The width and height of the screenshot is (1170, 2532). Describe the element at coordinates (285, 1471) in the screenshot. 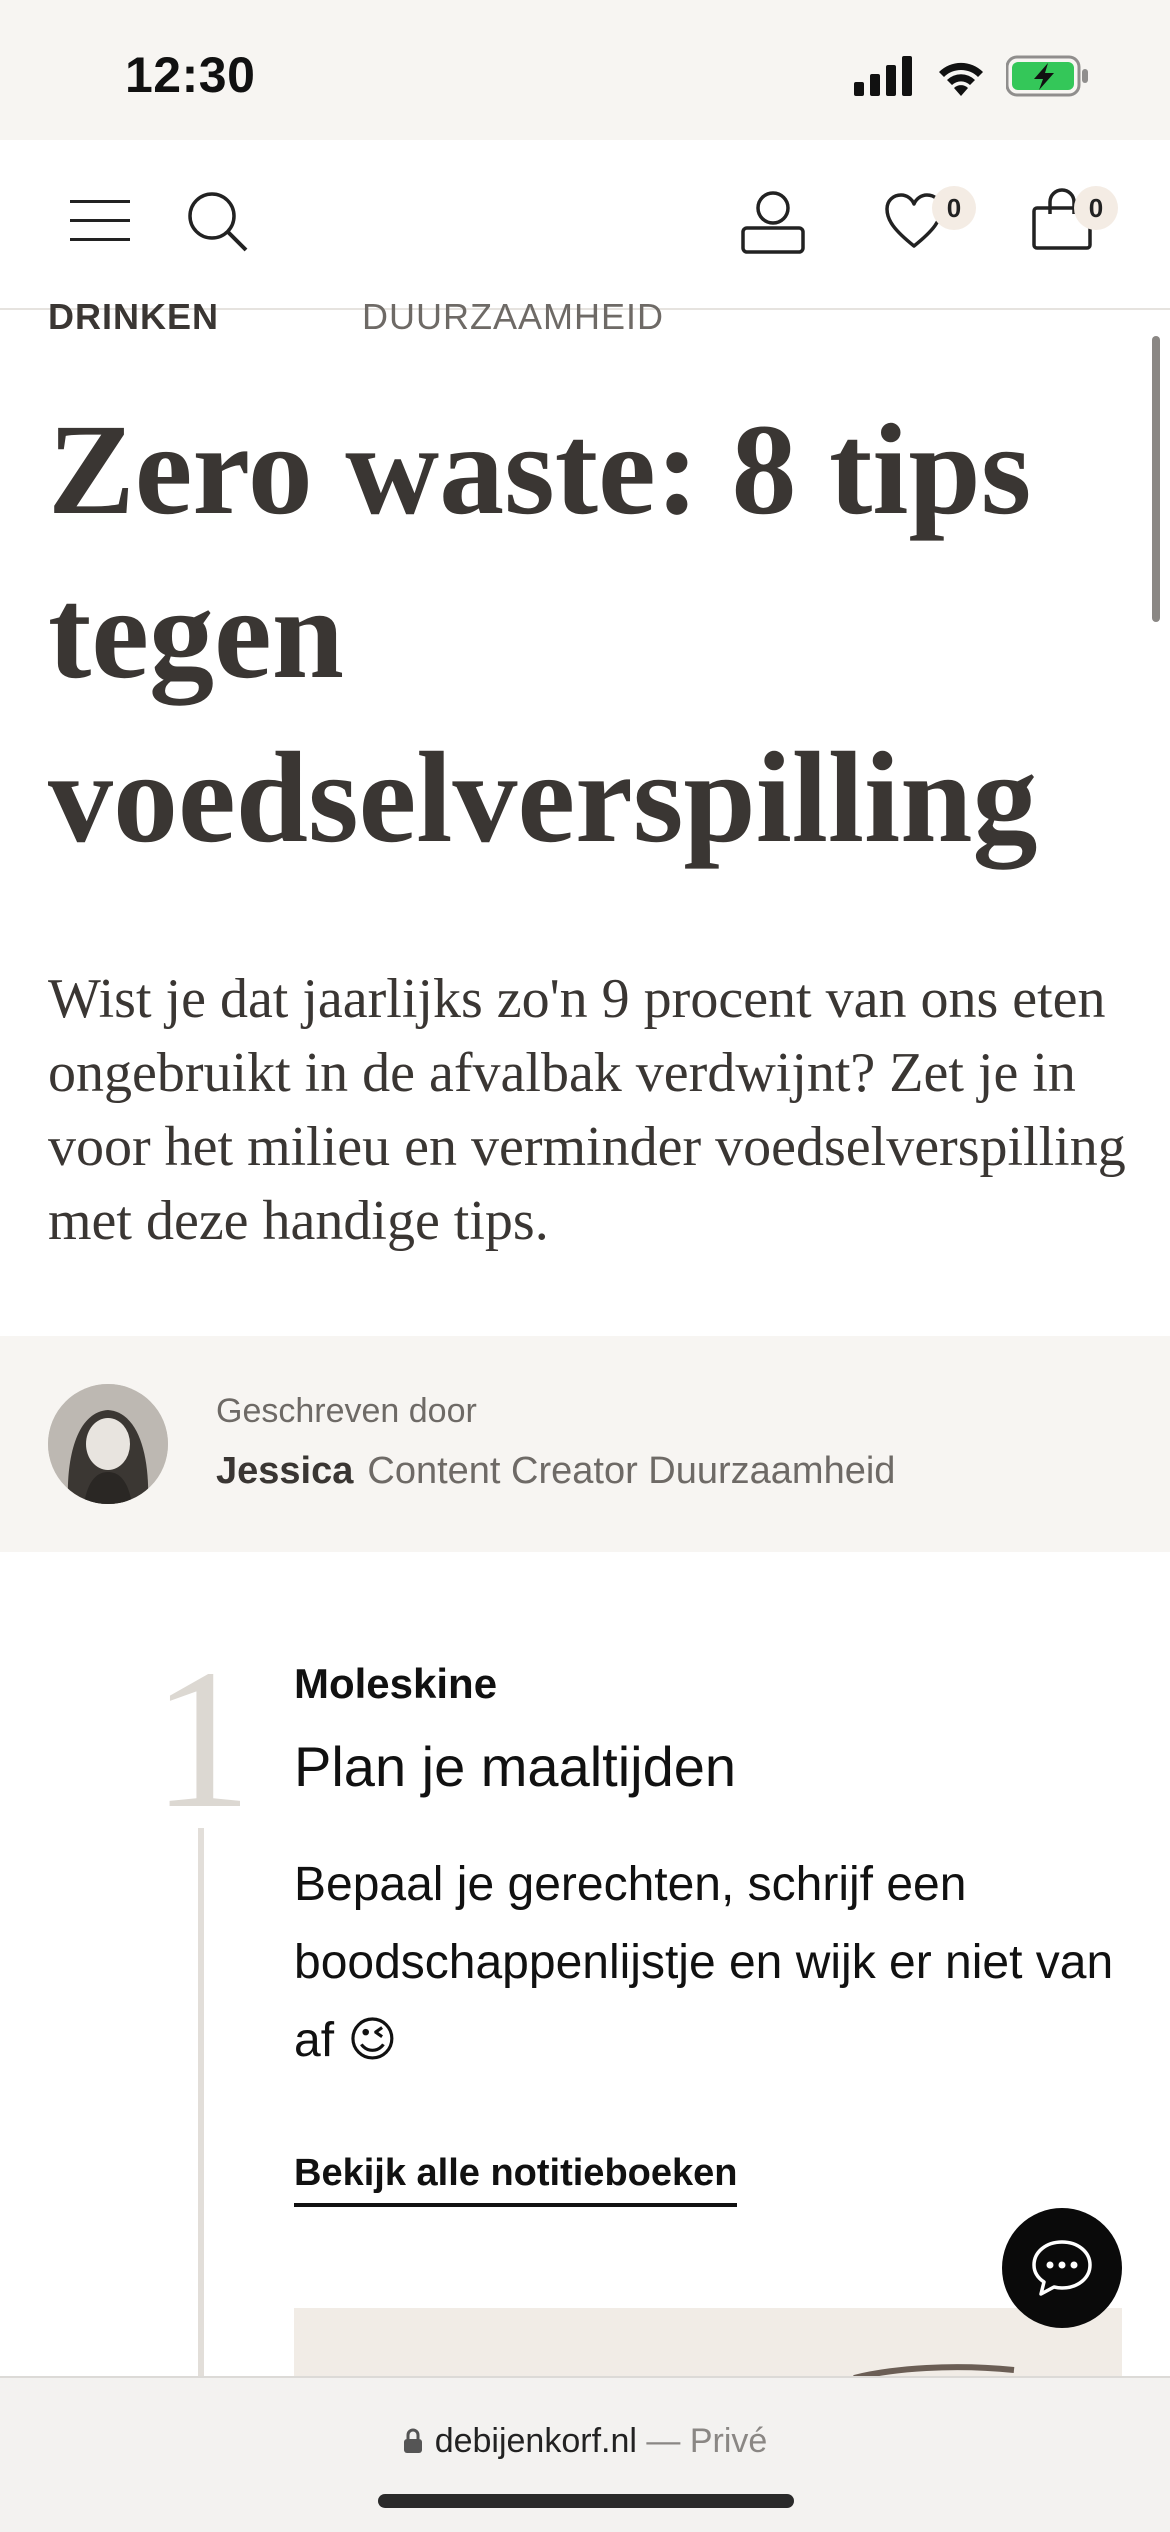

I see `author-name: Jessica` at that location.